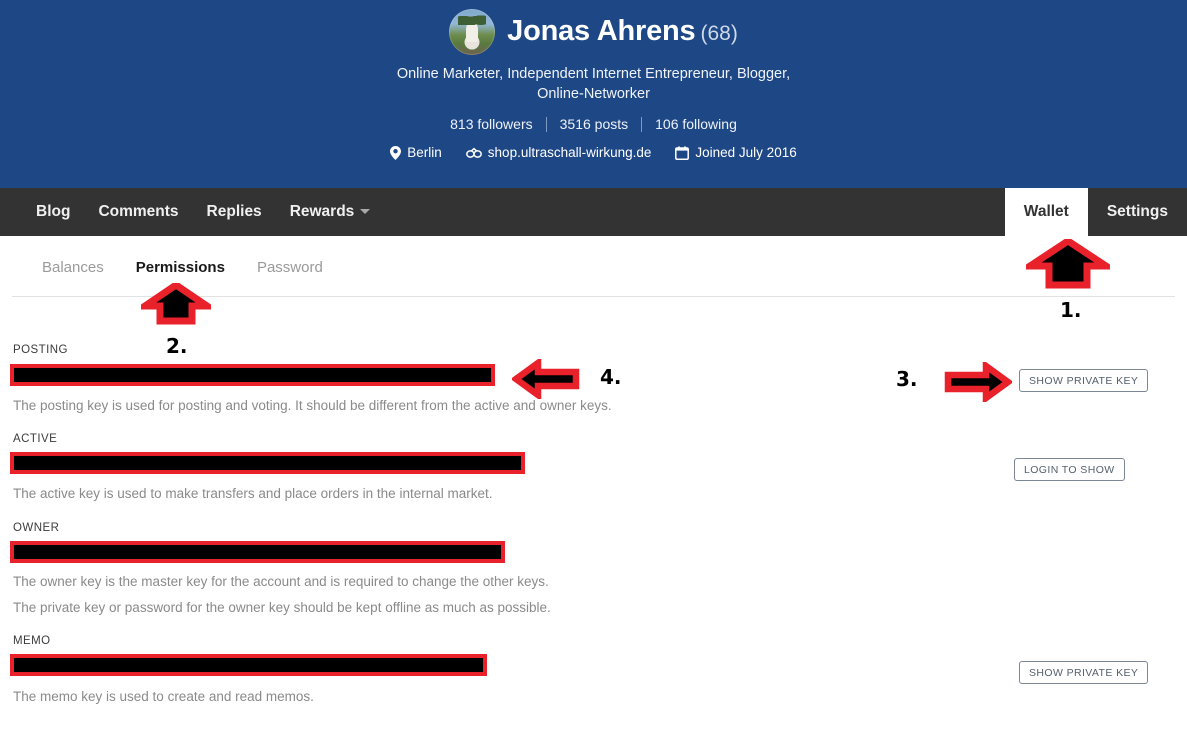 This screenshot has height=755, width=1187. Describe the element at coordinates (611, 377) in the screenshot. I see `annotation-number-4: 4.` at that location.